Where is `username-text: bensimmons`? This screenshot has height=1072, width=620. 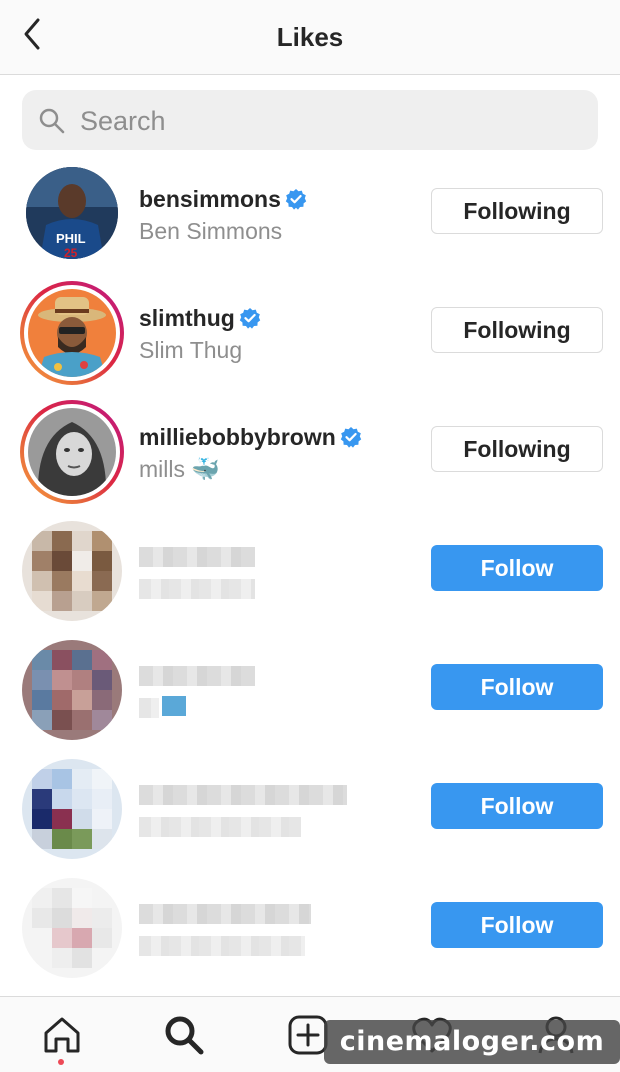
username-text: bensimmons is located at coordinates (210, 199).